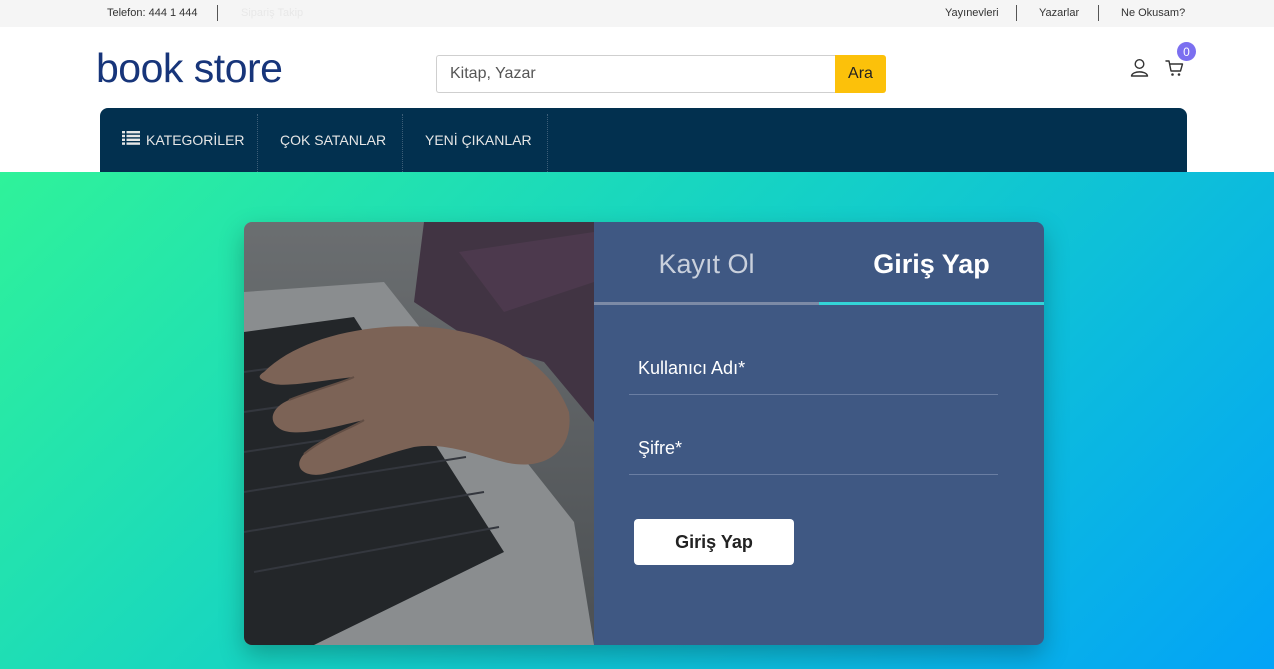 This screenshot has height=669, width=1274. I want to click on nav-item-label: ÇOK SATANLAR, so click(333, 140).